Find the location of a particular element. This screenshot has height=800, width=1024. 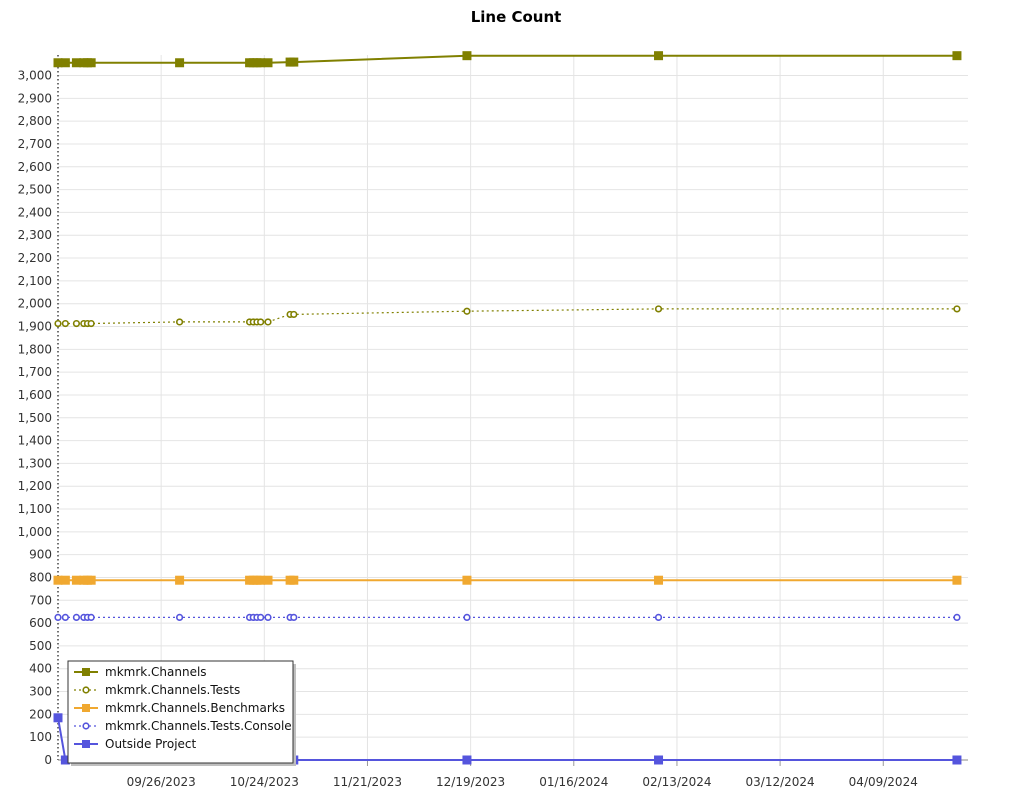

y-tick-label: 200 is located at coordinates (40, 714).